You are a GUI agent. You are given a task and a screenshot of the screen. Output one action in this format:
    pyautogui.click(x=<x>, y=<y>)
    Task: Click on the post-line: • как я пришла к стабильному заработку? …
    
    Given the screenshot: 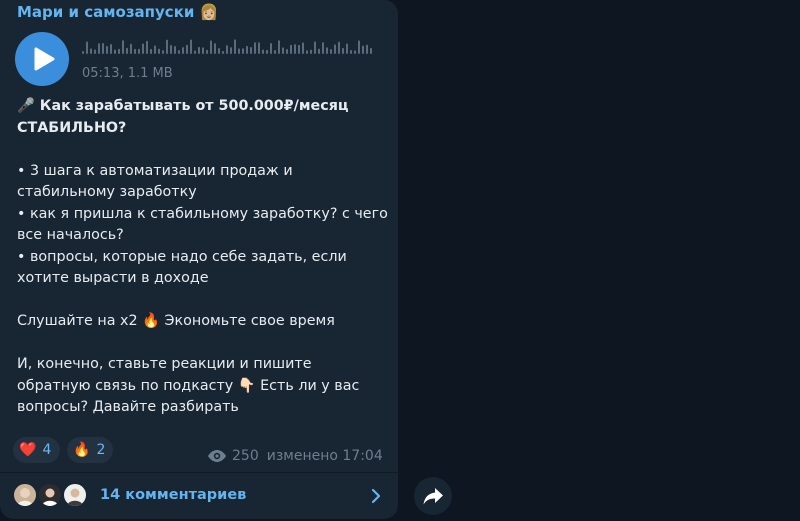 What is the action you would take?
    pyautogui.click(x=202, y=213)
    